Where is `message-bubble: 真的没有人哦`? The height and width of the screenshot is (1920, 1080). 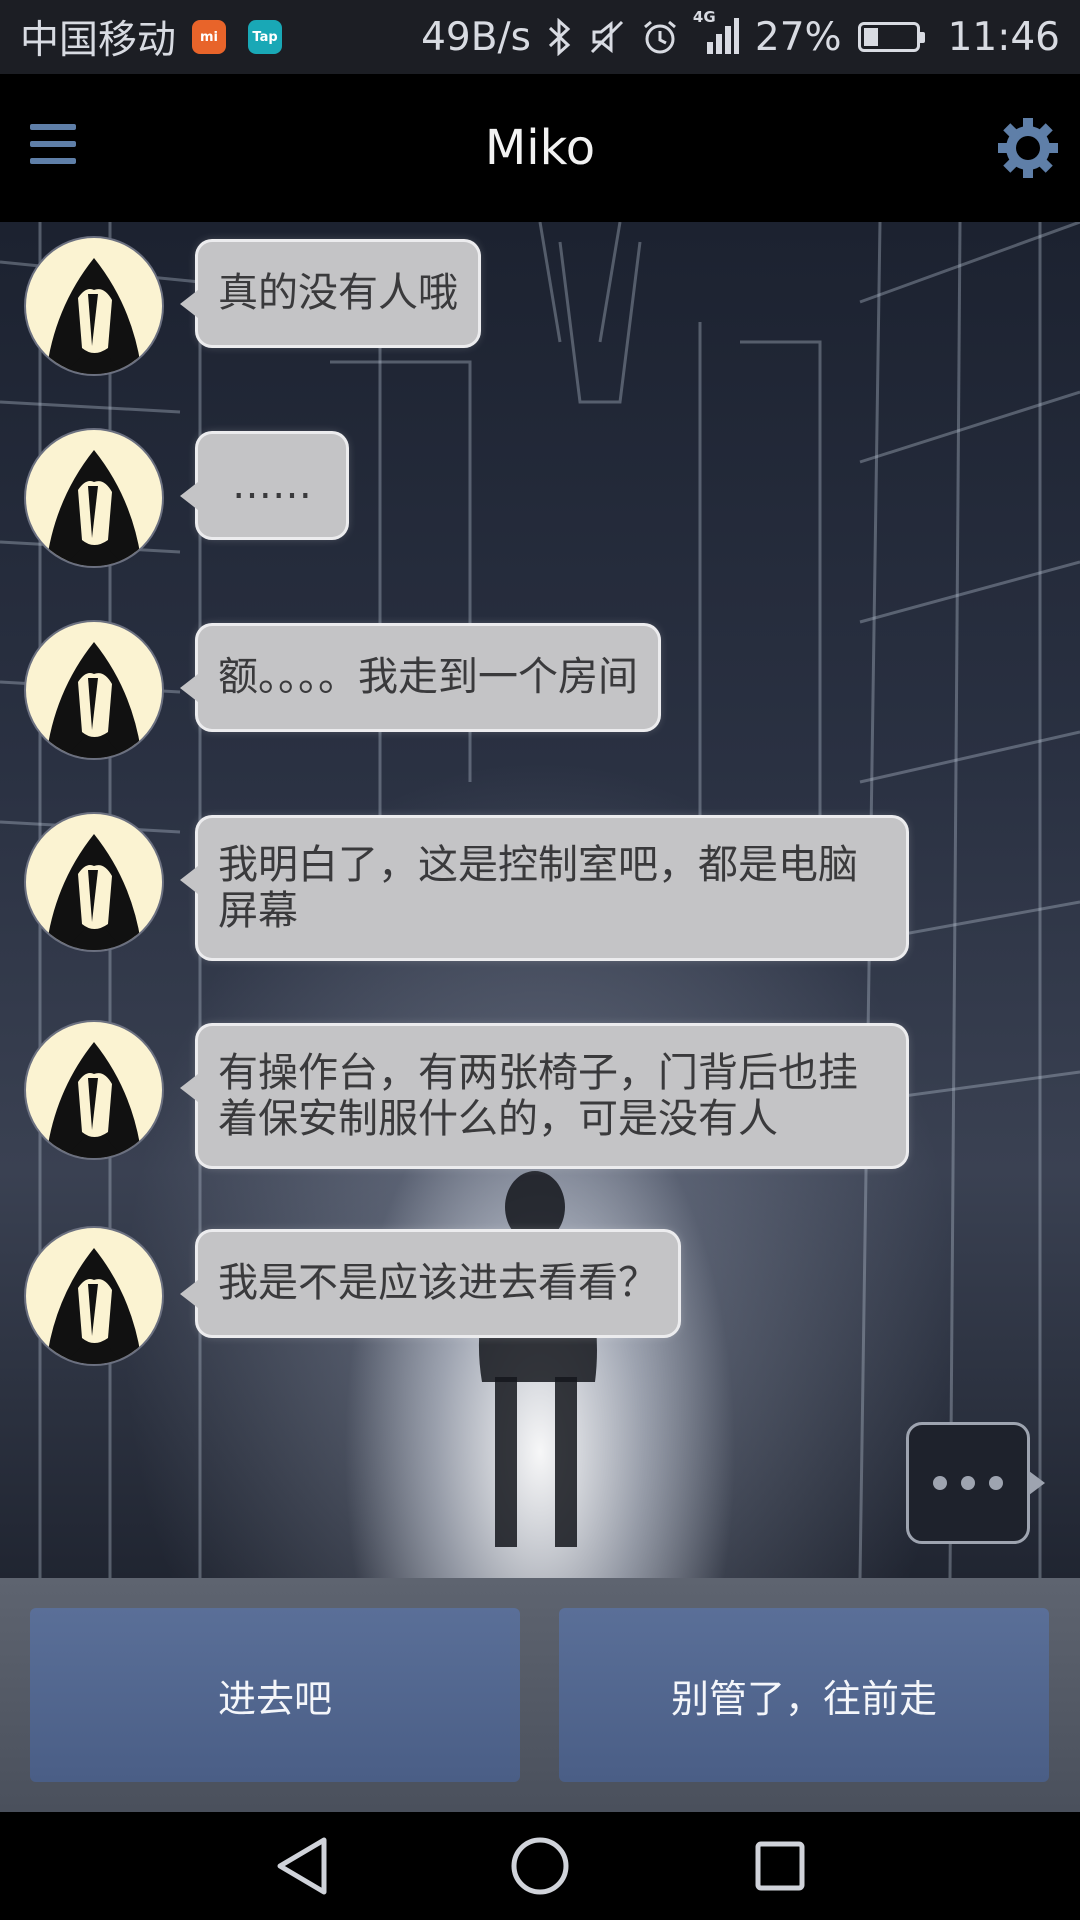
message-bubble: 真的没有人哦 is located at coordinates (329, 293).